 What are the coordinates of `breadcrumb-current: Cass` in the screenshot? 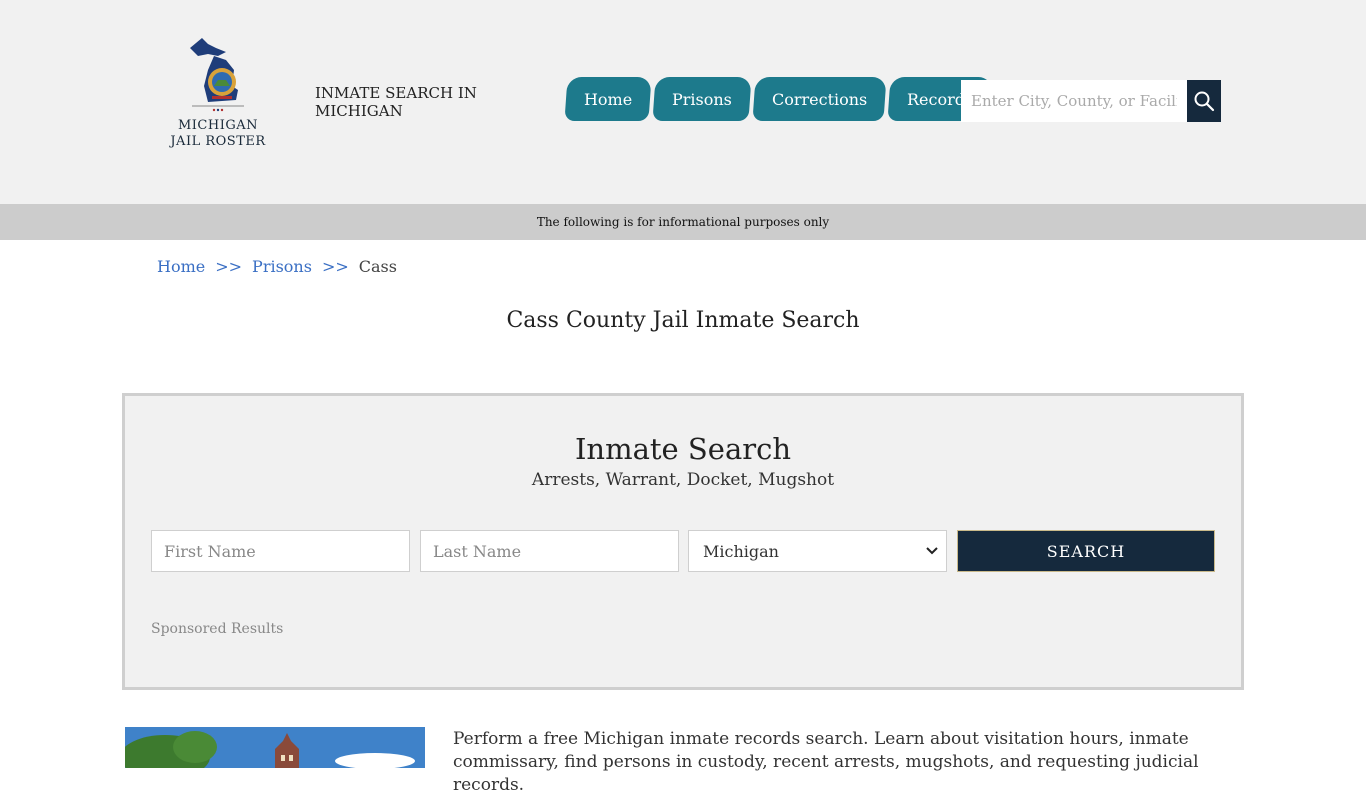 It's located at (377, 266).